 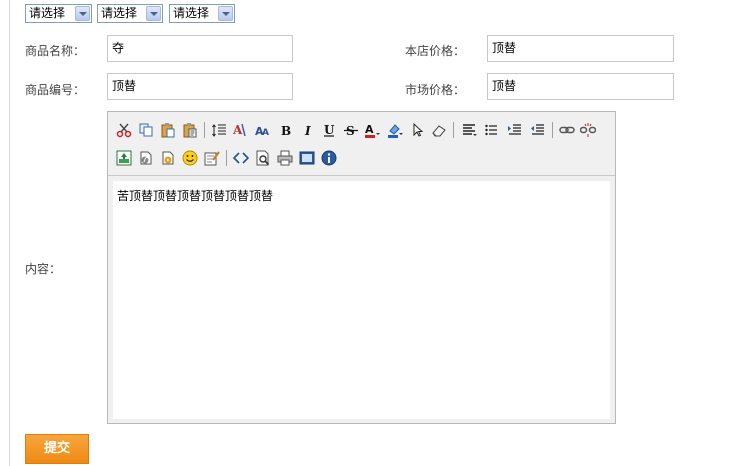 I want to click on fullscreen-icon, so click(x=307, y=158).